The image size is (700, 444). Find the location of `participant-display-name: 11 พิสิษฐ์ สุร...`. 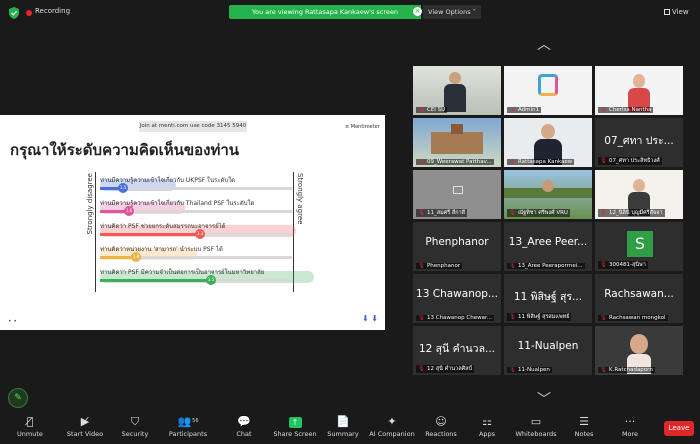

participant-display-name: 11 พิสิษฐ์ สุร... is located at coordinates (548, 297).